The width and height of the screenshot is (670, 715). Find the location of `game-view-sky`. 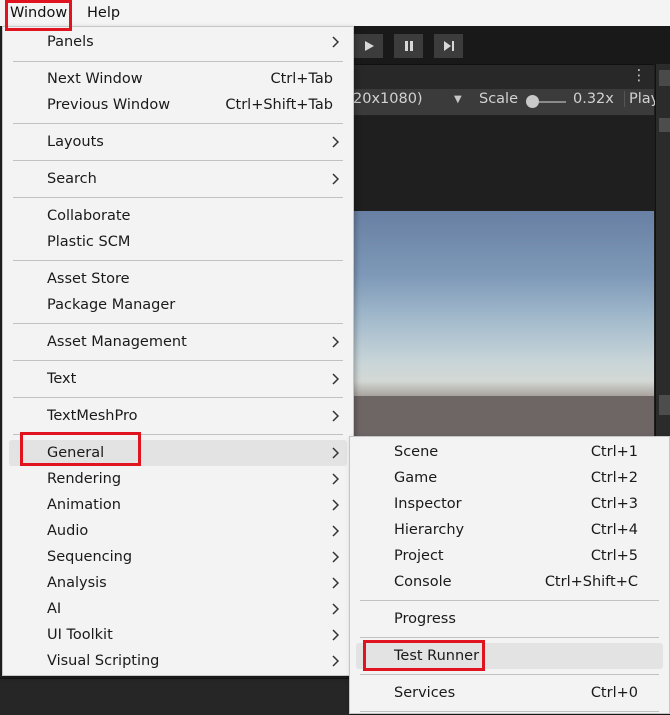

game-view-sky is located at coordinates (504, 303).